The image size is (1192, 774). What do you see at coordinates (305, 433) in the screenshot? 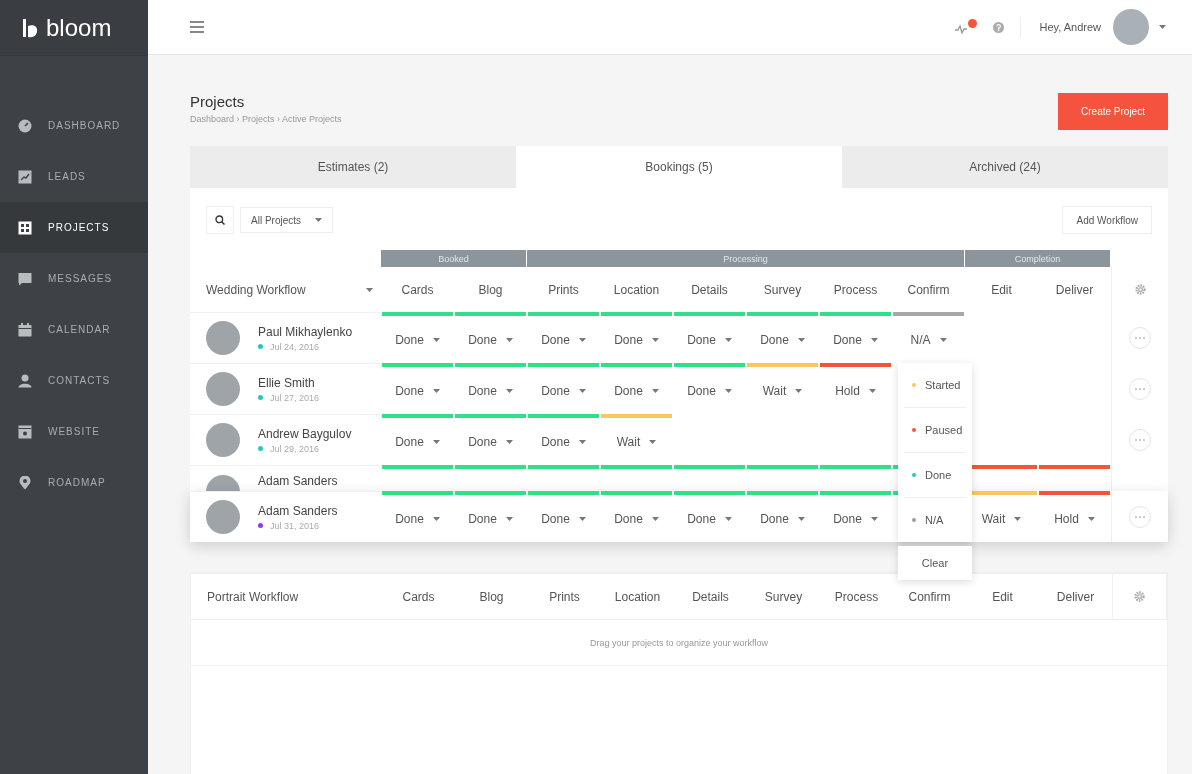
I see `client-name: Andrew Baygulov` at bounding box center [305, 433].